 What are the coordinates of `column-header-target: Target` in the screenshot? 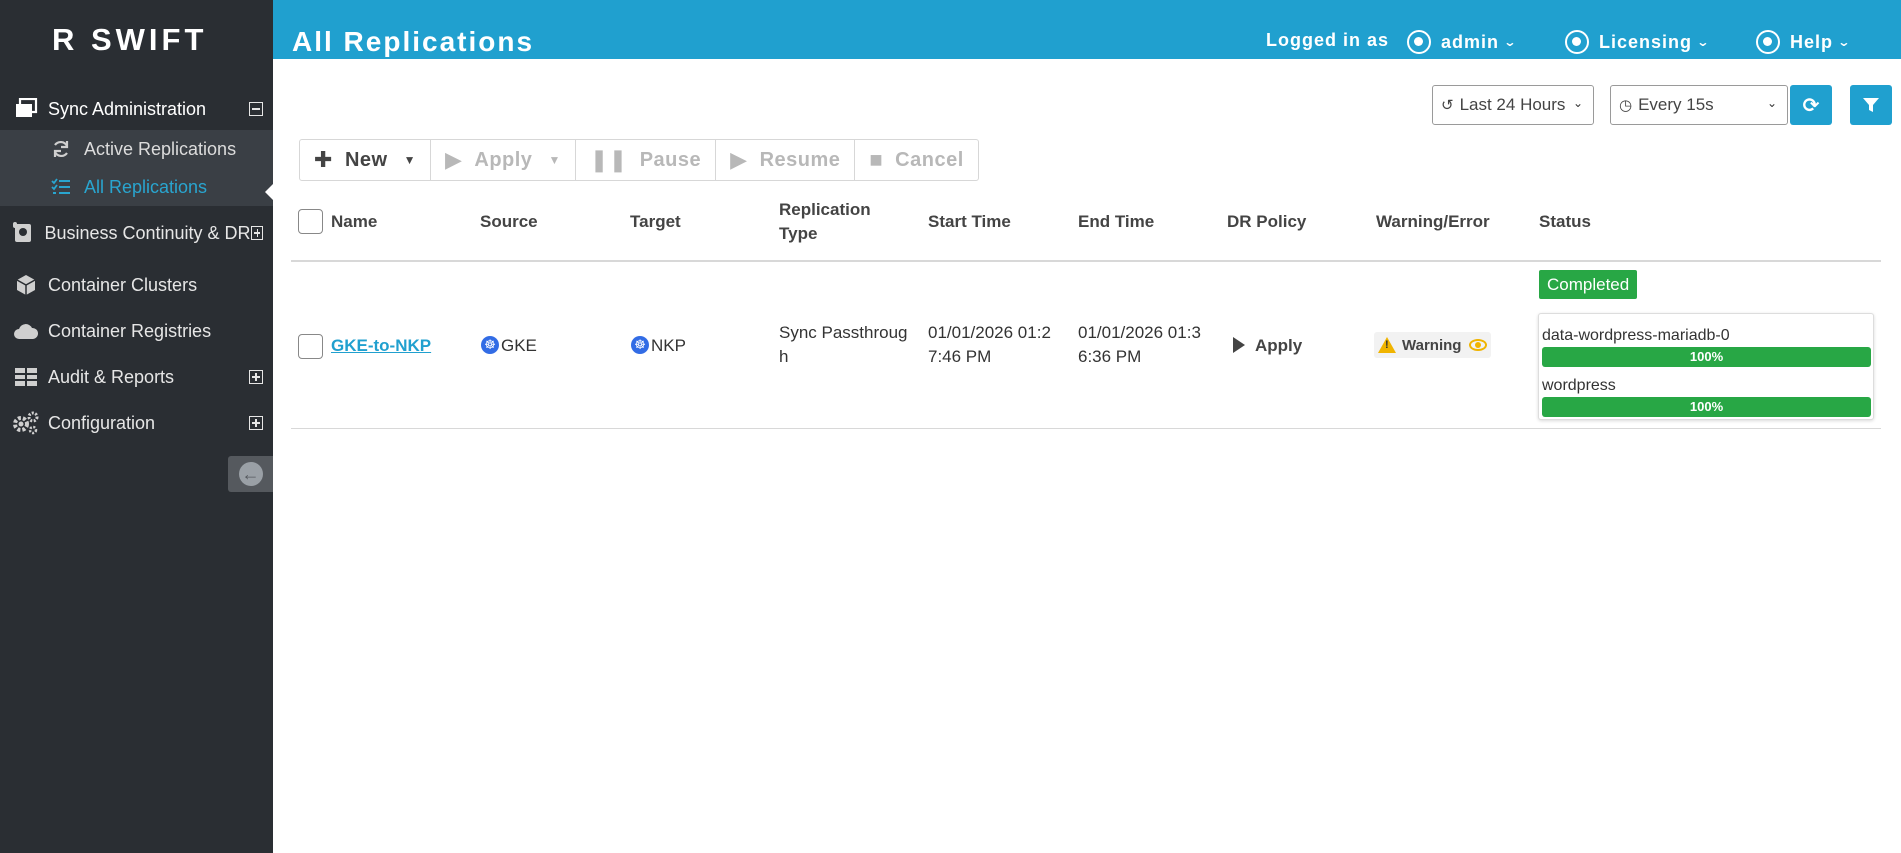 It's located at (655, 222).